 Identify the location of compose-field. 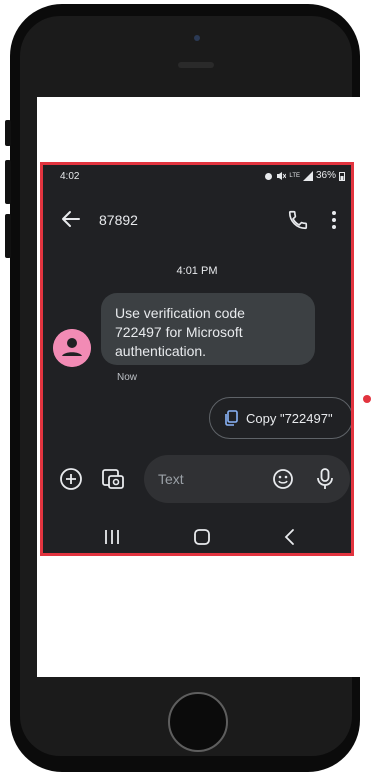
(247, 479).